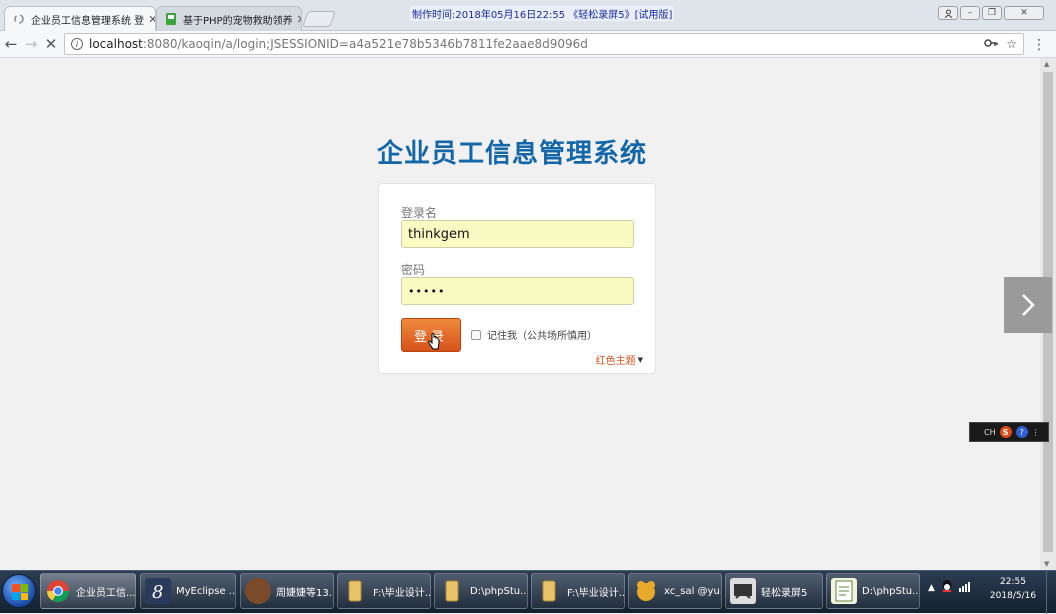  What do you see at coordinates (88, 21) in the screenshot?
I see `tab-title: 企业员工信息管理系统 登` at bounding box center [88, 21].